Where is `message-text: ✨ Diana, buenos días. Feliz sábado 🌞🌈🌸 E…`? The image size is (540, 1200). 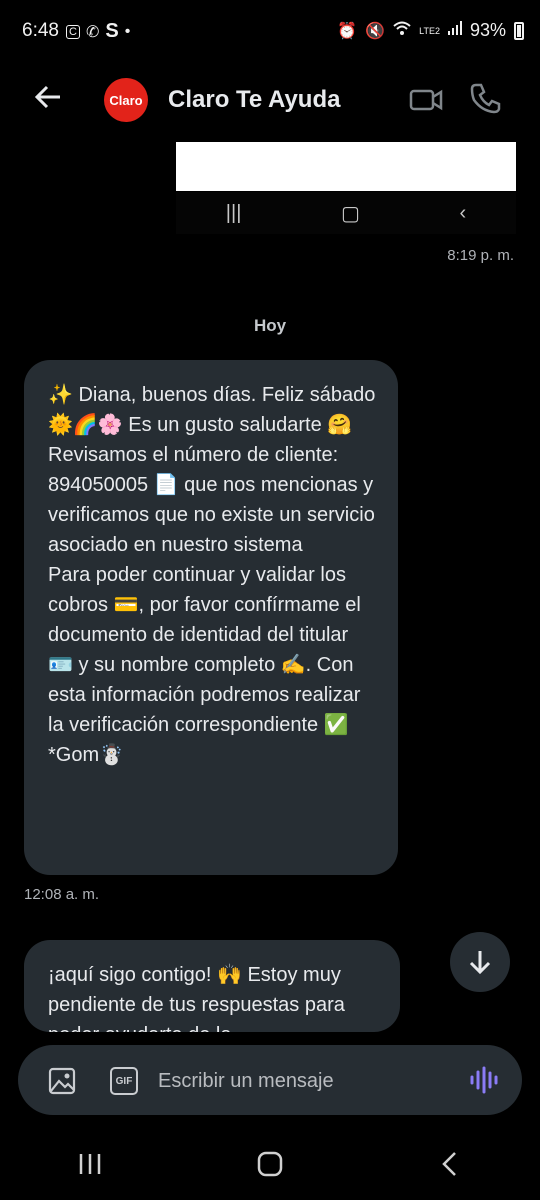 message-text: ✨ Diana, buenos días. Feliz sábado 🌞🌈🌸 E… is located at coordinates (212, 470).